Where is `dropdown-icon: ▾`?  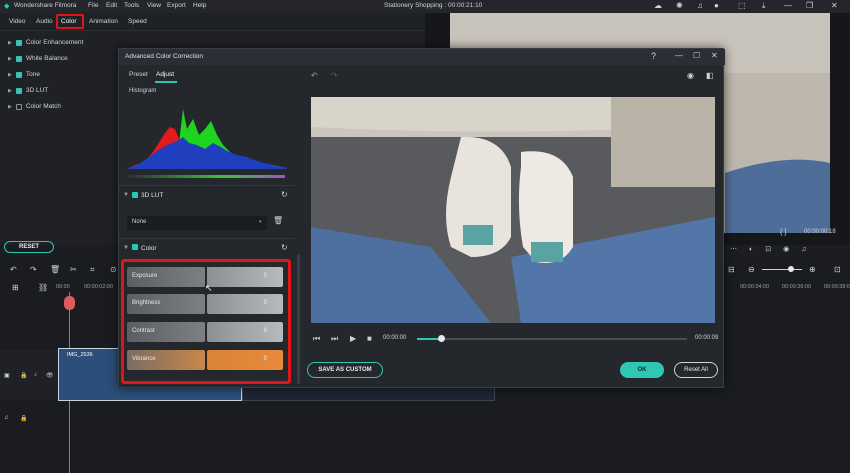
dropdown-icon: ▾ is located at coordinates (260, 222).